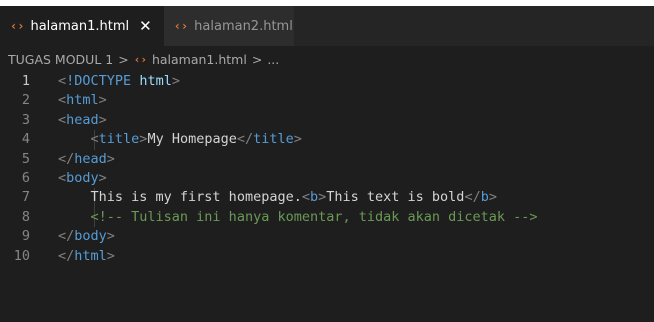 The width and height of the screenshot is (654, 322). What do you see at coordinates (395, 197) in the screenshot?
I see `code-token: This text is bold` at bounding box center [395, 197].